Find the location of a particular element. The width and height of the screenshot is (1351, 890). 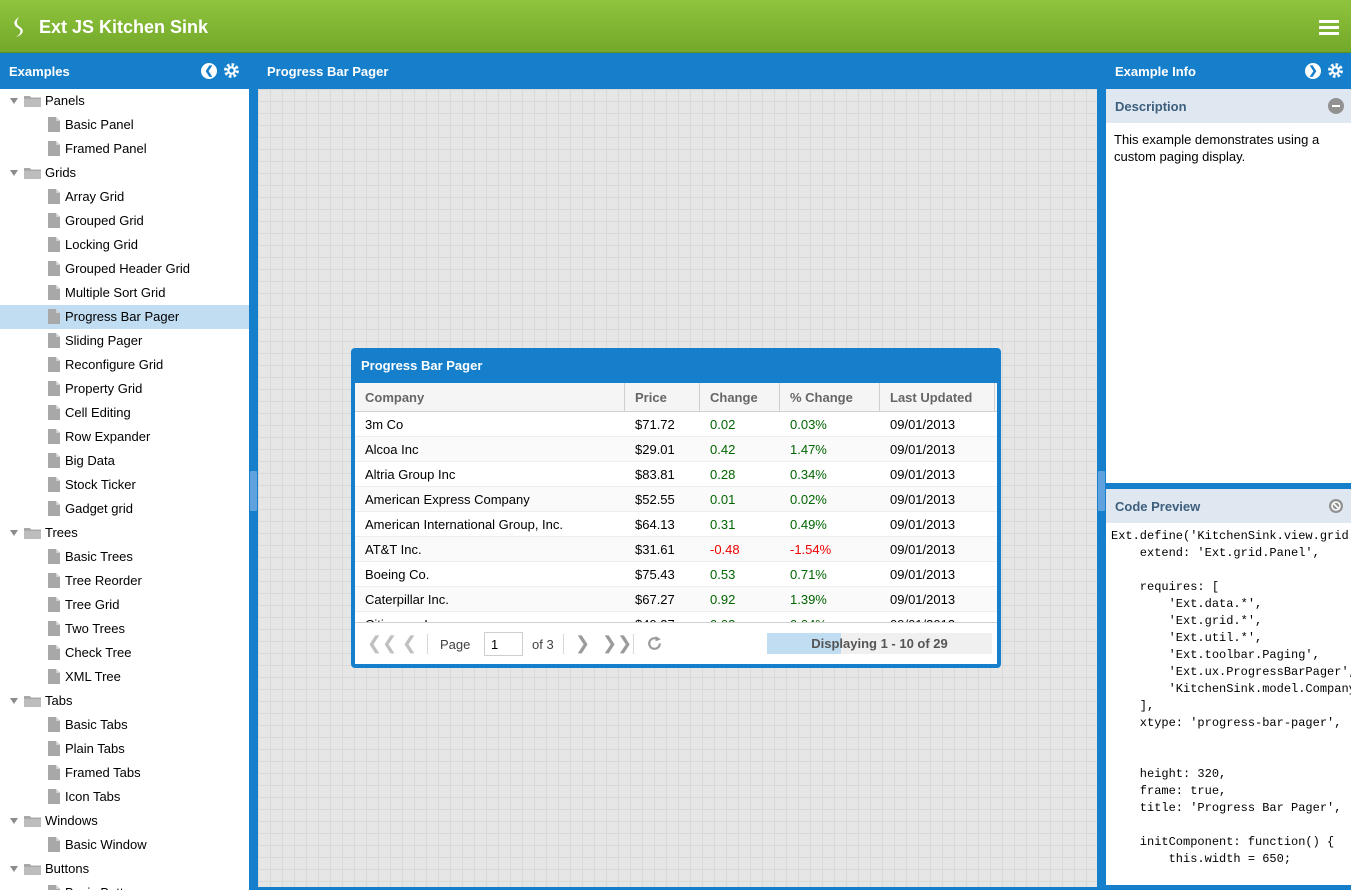

tree-leaf-label: Framed Tabs is located at coordinates (103, 772).